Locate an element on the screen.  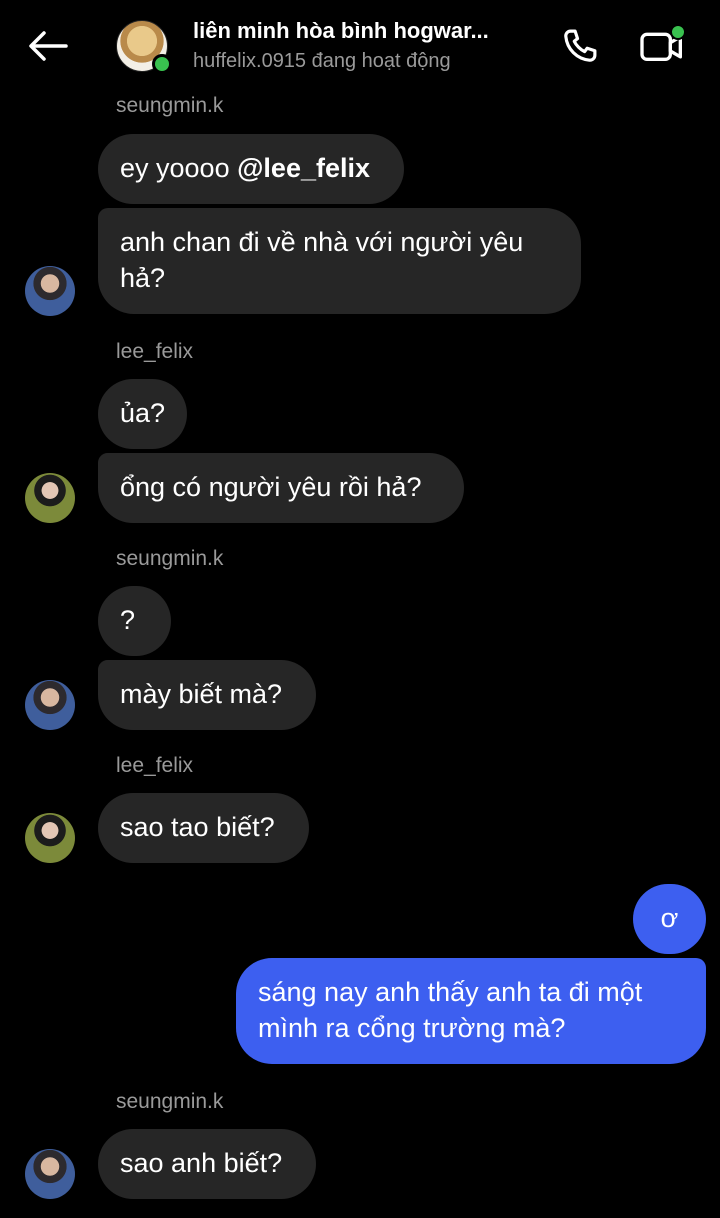
message-bubble: ey yoooo @lee_felix is located at coordinates (251, 169).